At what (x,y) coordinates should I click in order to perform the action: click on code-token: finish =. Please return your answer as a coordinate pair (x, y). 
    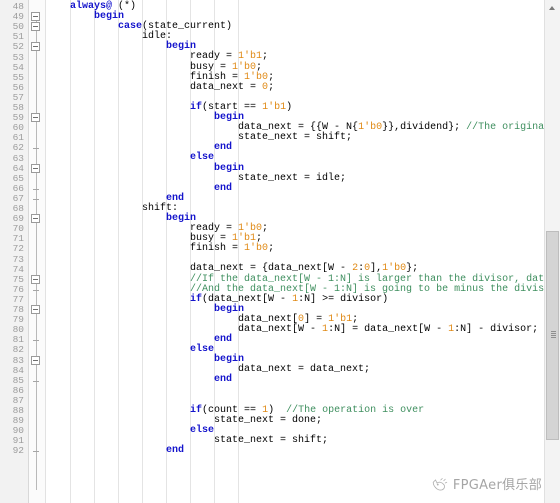
    Looking at the image, I should click on (145, 249).